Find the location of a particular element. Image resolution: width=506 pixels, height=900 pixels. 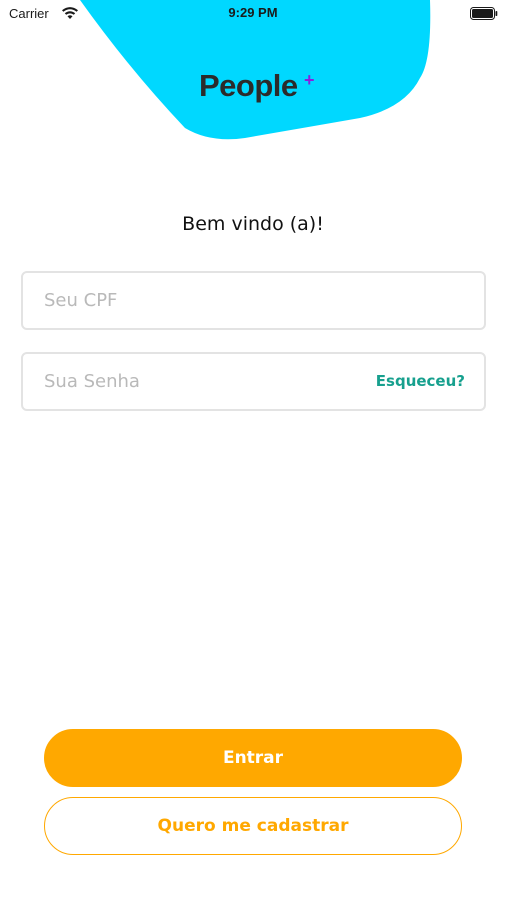

status-time: 9:29 PM is located at coordinates (253, 12).